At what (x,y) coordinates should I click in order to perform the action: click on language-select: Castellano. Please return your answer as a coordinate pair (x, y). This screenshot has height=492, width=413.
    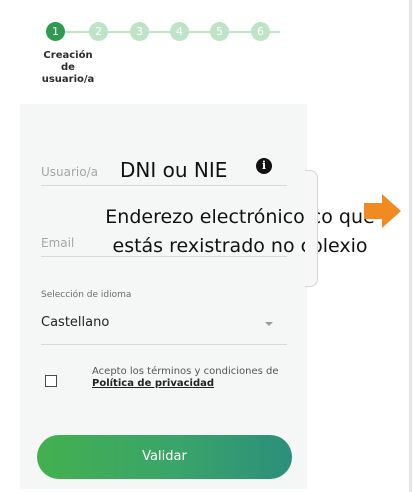
    Looking at the image, I should click on (75, 322).